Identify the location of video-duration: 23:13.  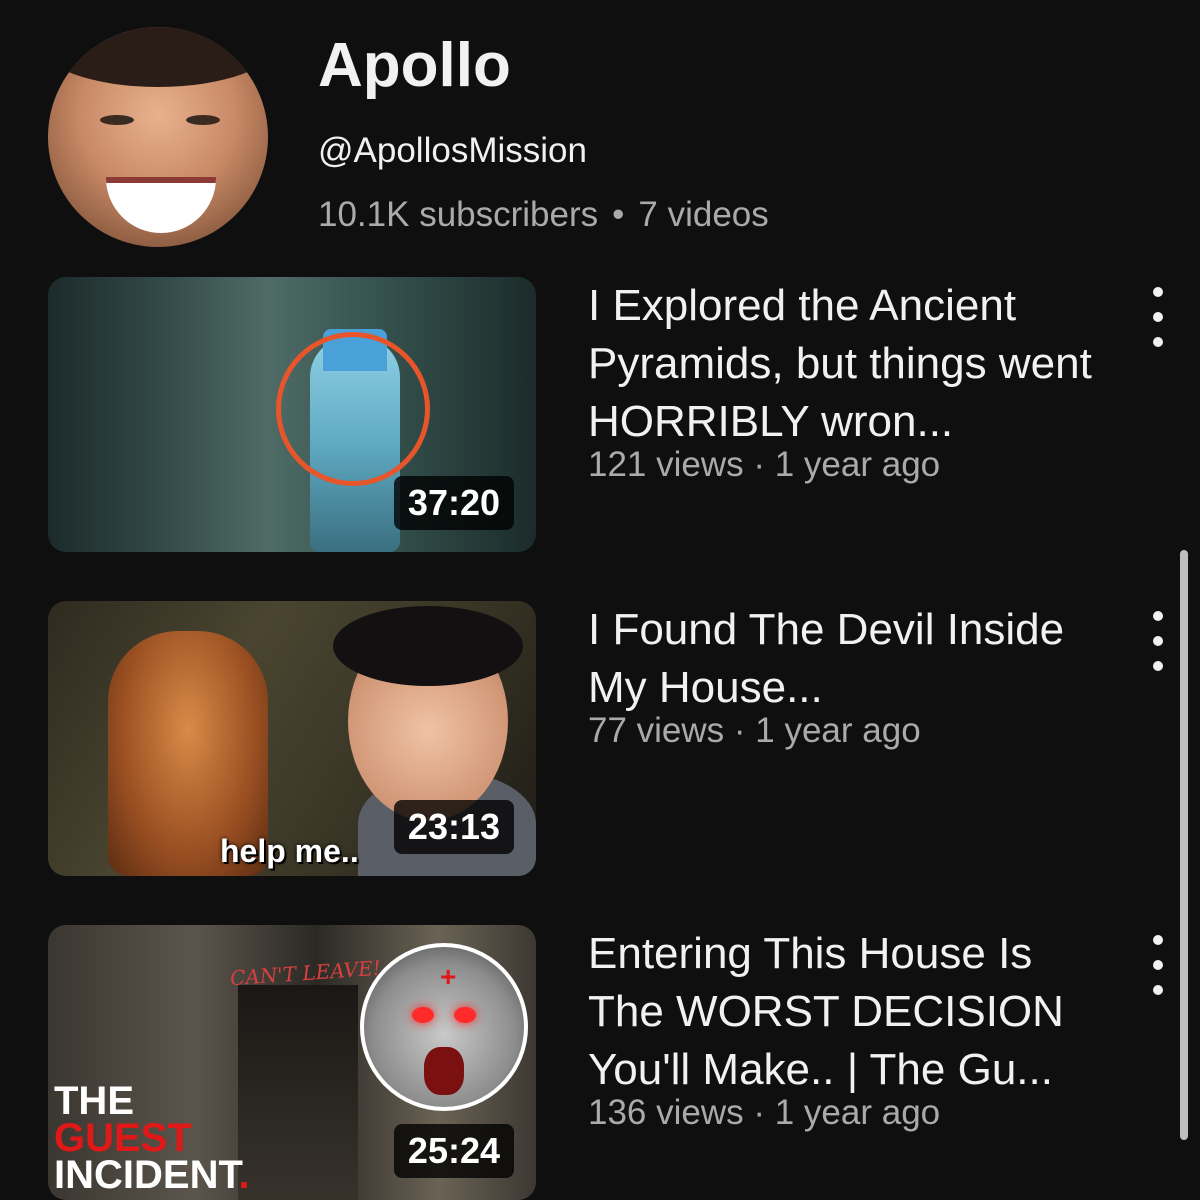
(453, 827).